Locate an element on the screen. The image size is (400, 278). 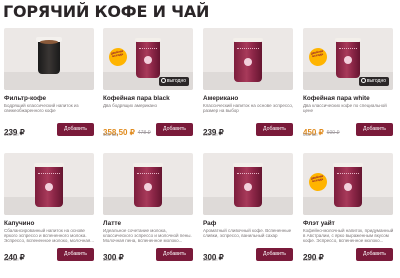
product-image: двойная выгода is located at coordinates (348, 184).